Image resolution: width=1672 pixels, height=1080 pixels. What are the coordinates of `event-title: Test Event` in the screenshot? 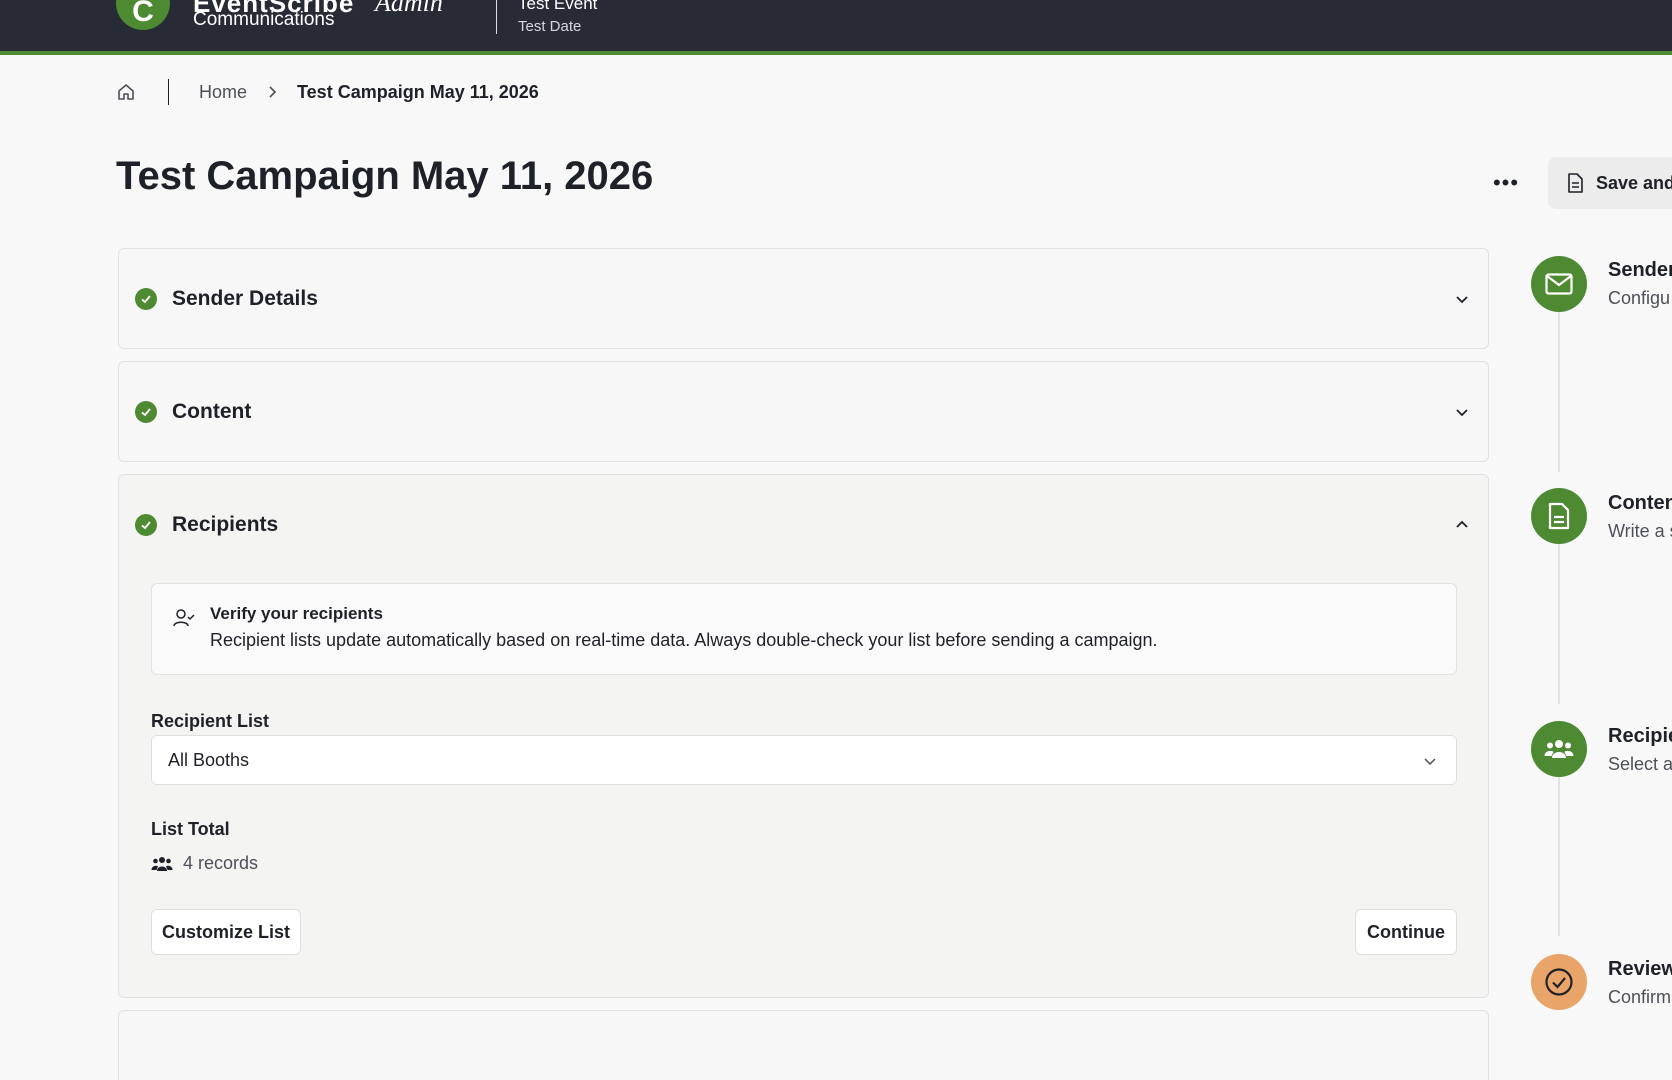 It's located at (557, 7).